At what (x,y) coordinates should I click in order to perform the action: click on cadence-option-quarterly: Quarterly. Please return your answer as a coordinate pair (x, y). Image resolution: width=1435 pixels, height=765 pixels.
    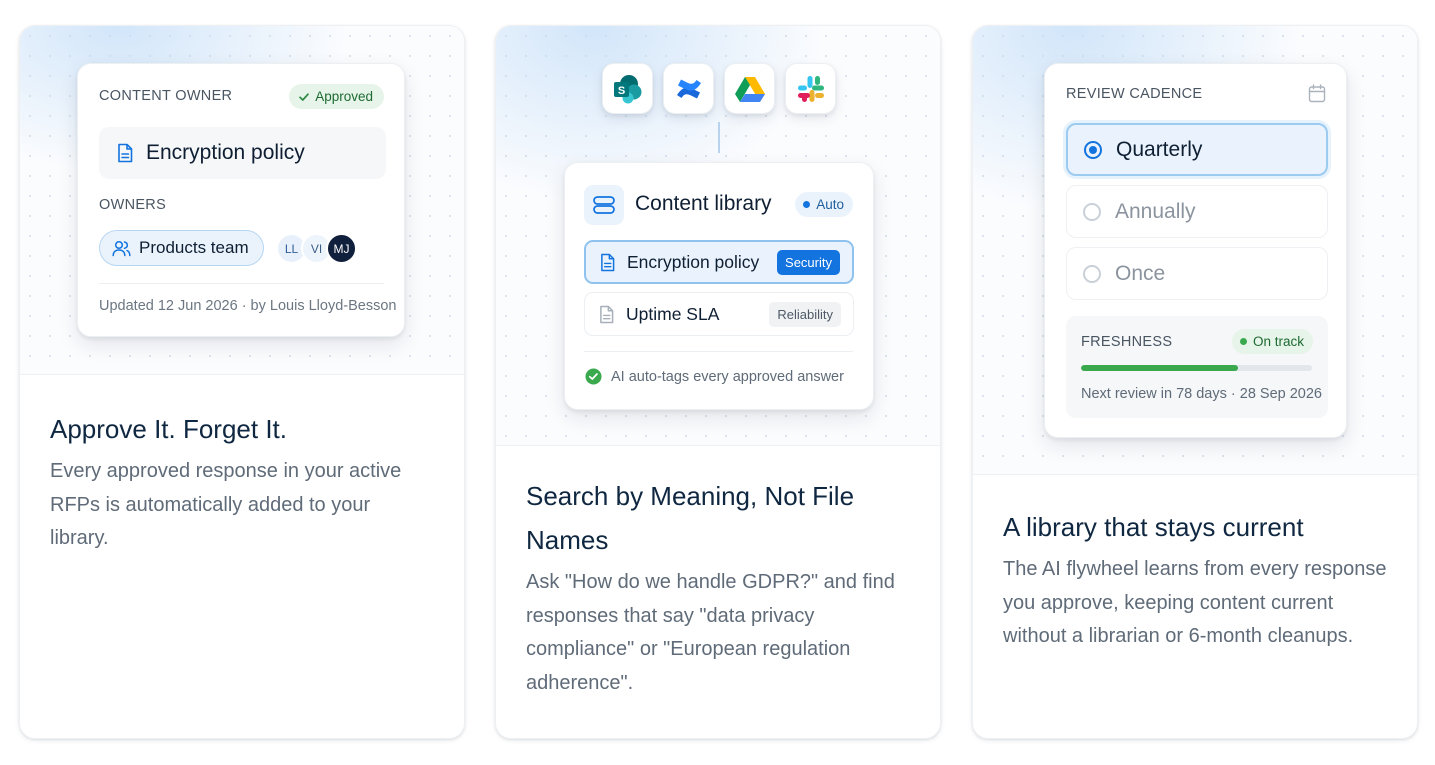
    Looking at the image, I should click on (1197, 149).